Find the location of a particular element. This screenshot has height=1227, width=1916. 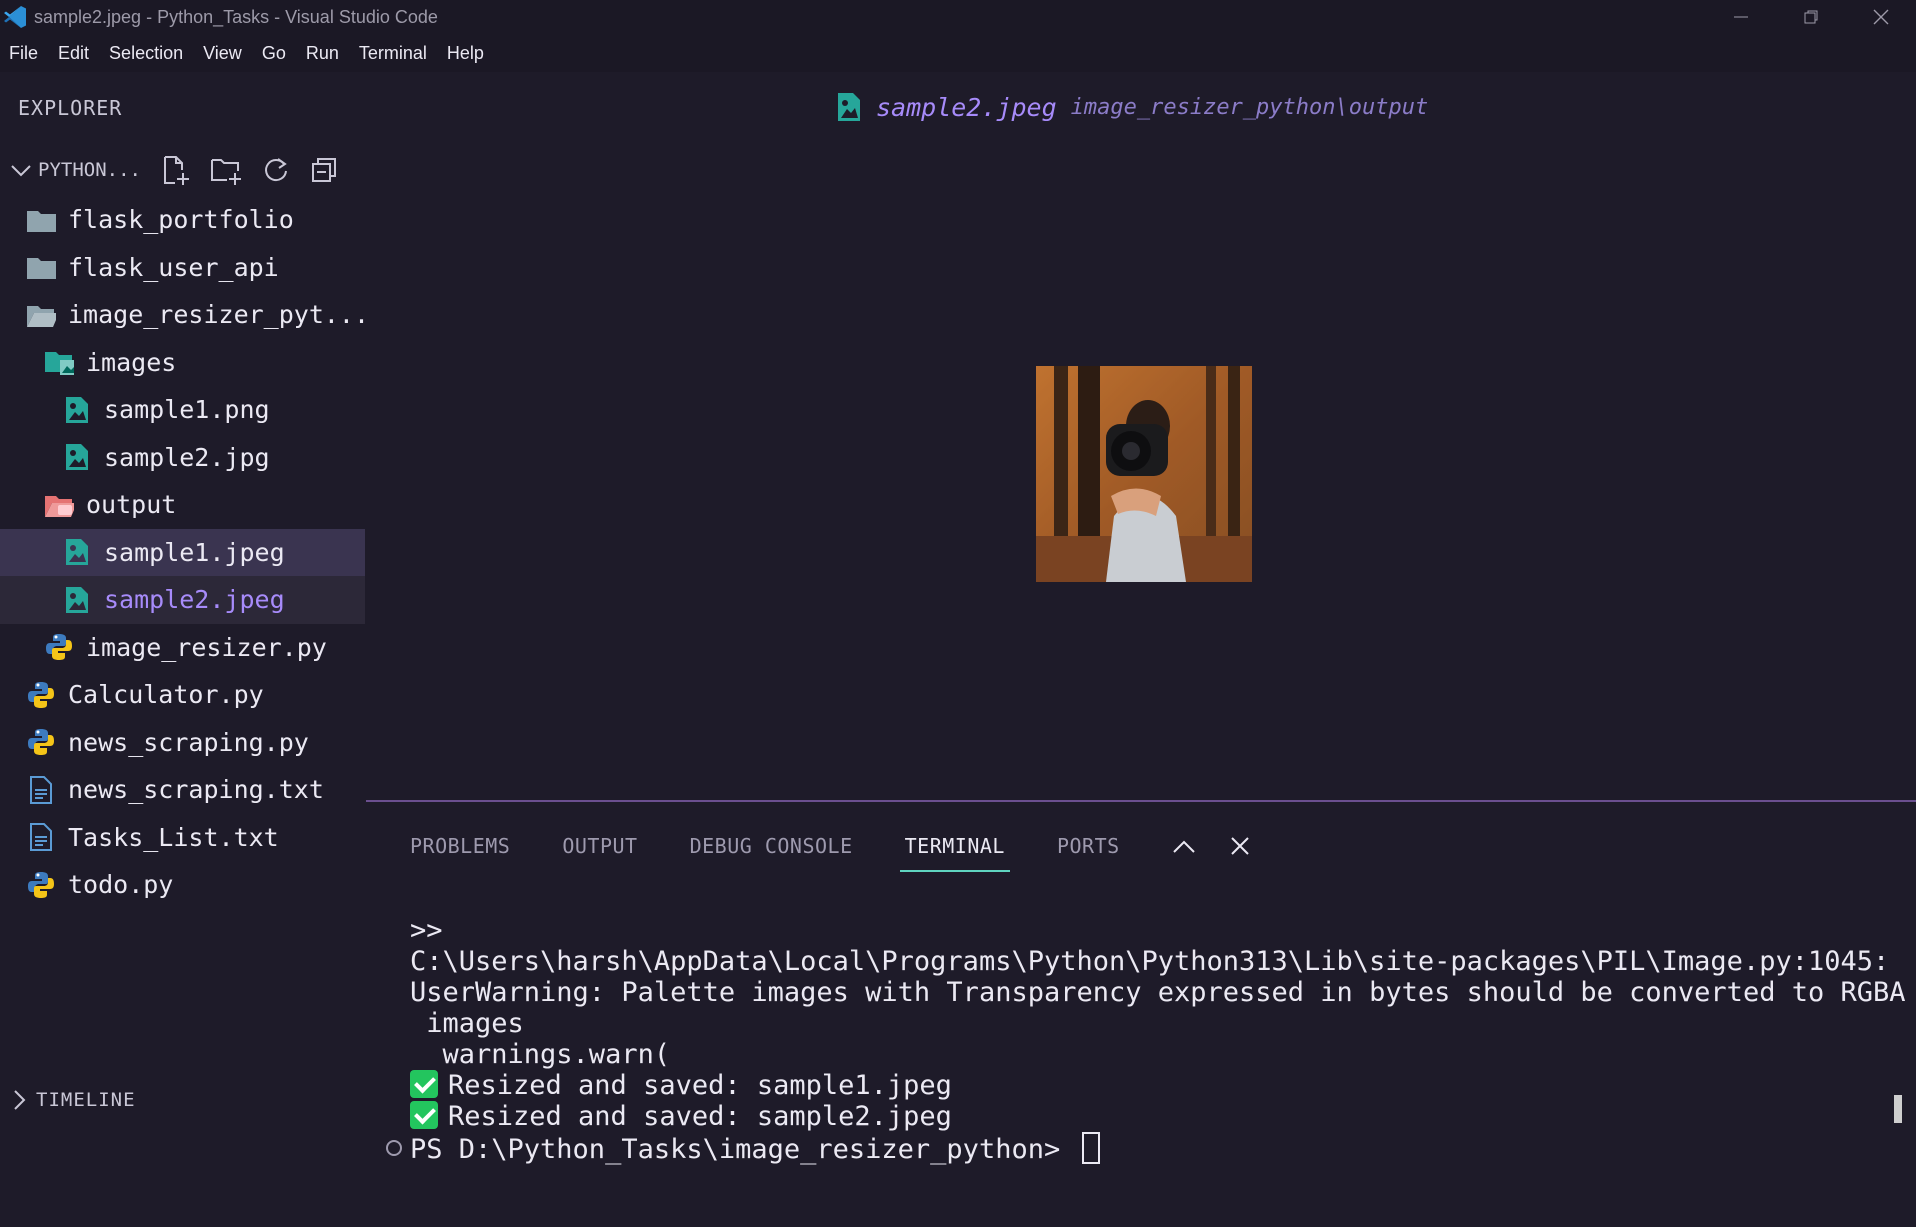

new-folder-icon is located at coordinates (226, 170).